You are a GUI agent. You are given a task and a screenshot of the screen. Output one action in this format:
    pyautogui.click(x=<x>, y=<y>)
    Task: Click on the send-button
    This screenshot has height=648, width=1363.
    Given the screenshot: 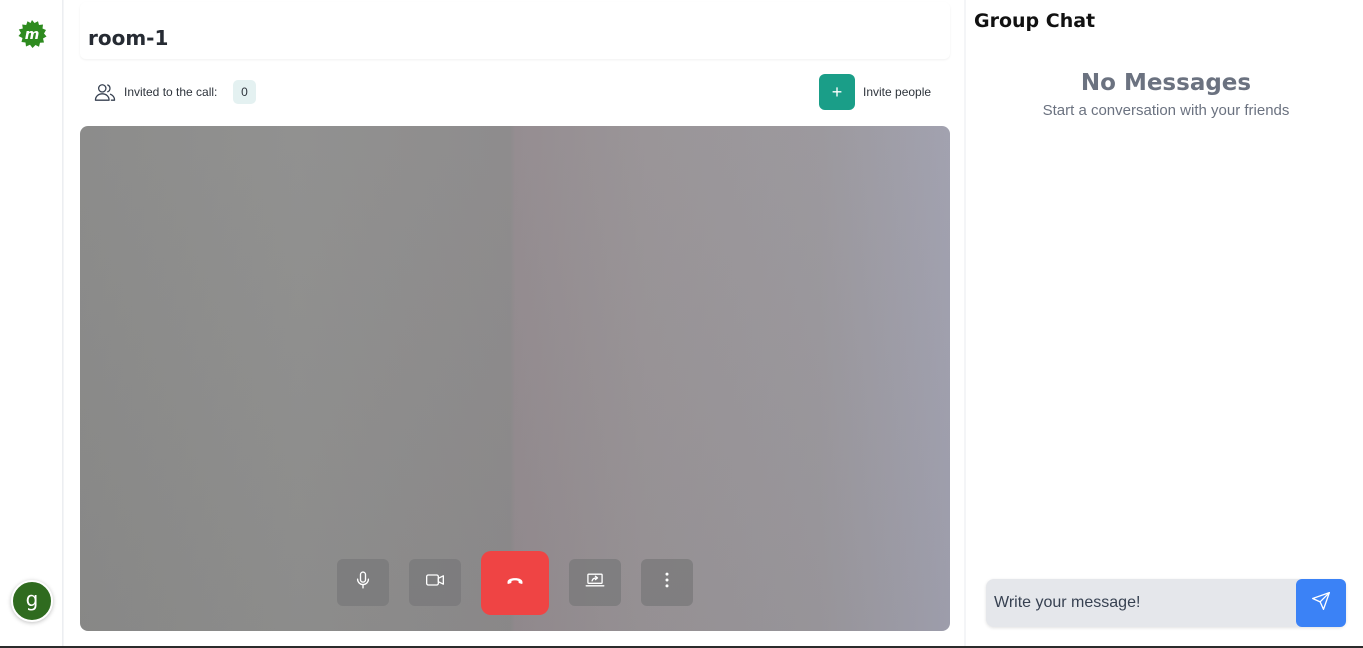 What is the action you would take?
    pyautogui.click(x=1321, y=603)
    